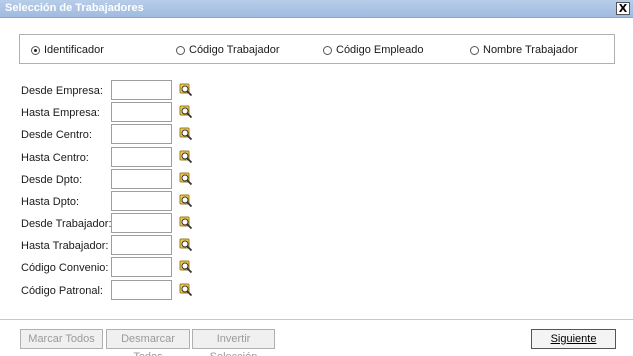 The height and width of the screenshot is (356, 633). Describe the element at coordinates (141, 90) in the screenshot. I see `desde-empresa-input` at that location.